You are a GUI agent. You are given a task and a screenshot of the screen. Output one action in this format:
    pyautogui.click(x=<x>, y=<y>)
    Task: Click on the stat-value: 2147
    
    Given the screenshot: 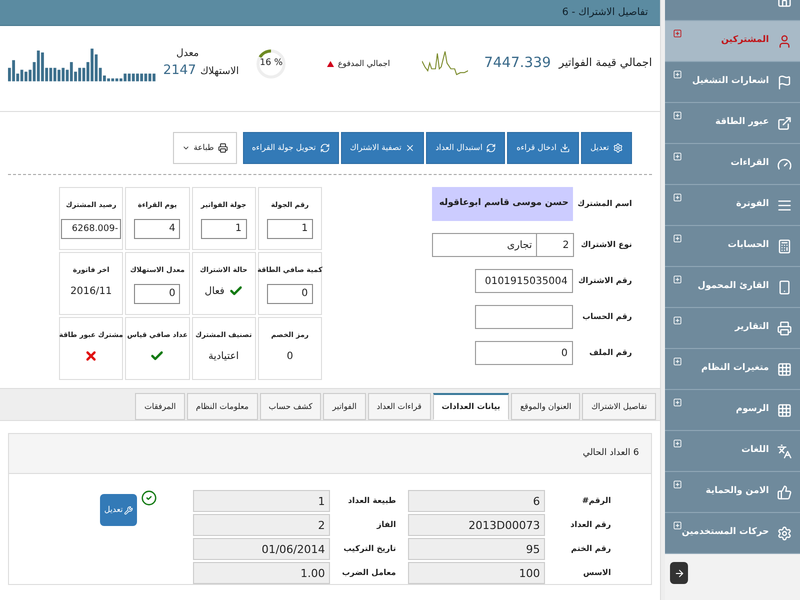 What is the action you would take?
    pyautogui.click(x=179, y=71)
    